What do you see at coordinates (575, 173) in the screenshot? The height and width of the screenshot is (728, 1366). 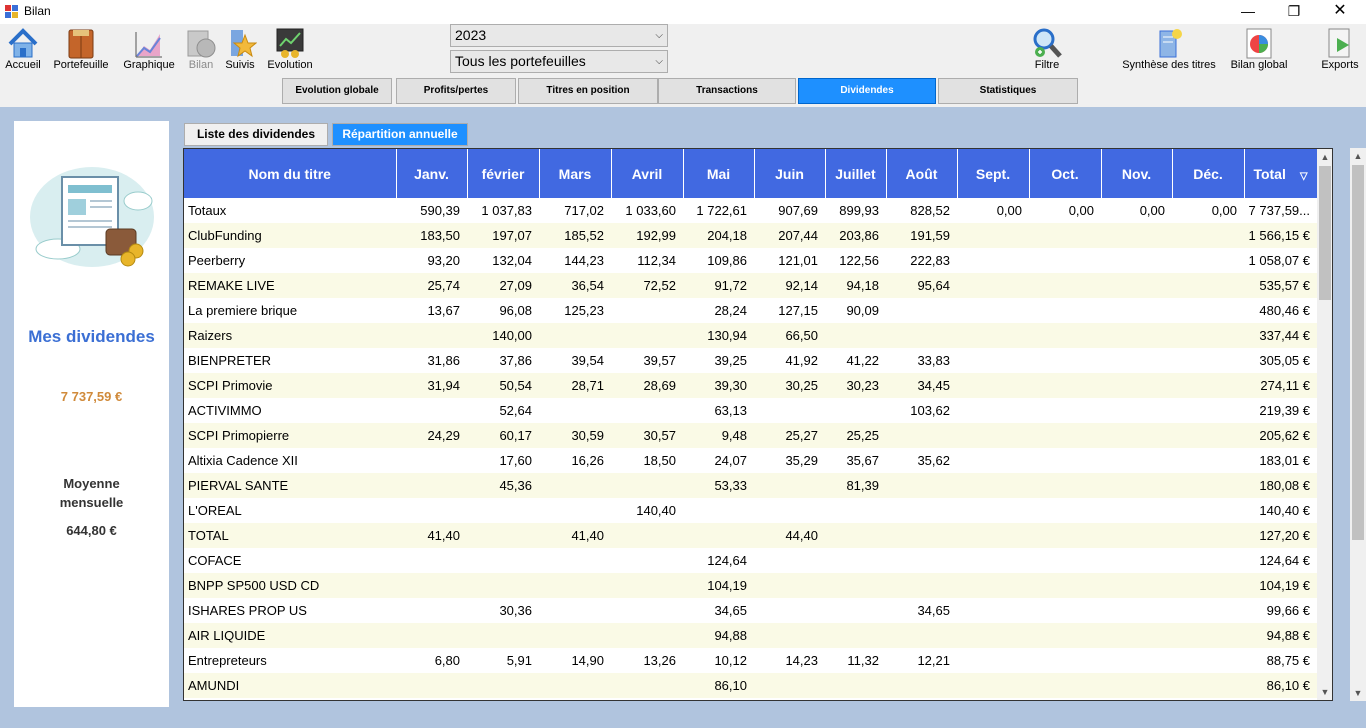 I see `column-header: Mars` at bounding box center [575, 173].